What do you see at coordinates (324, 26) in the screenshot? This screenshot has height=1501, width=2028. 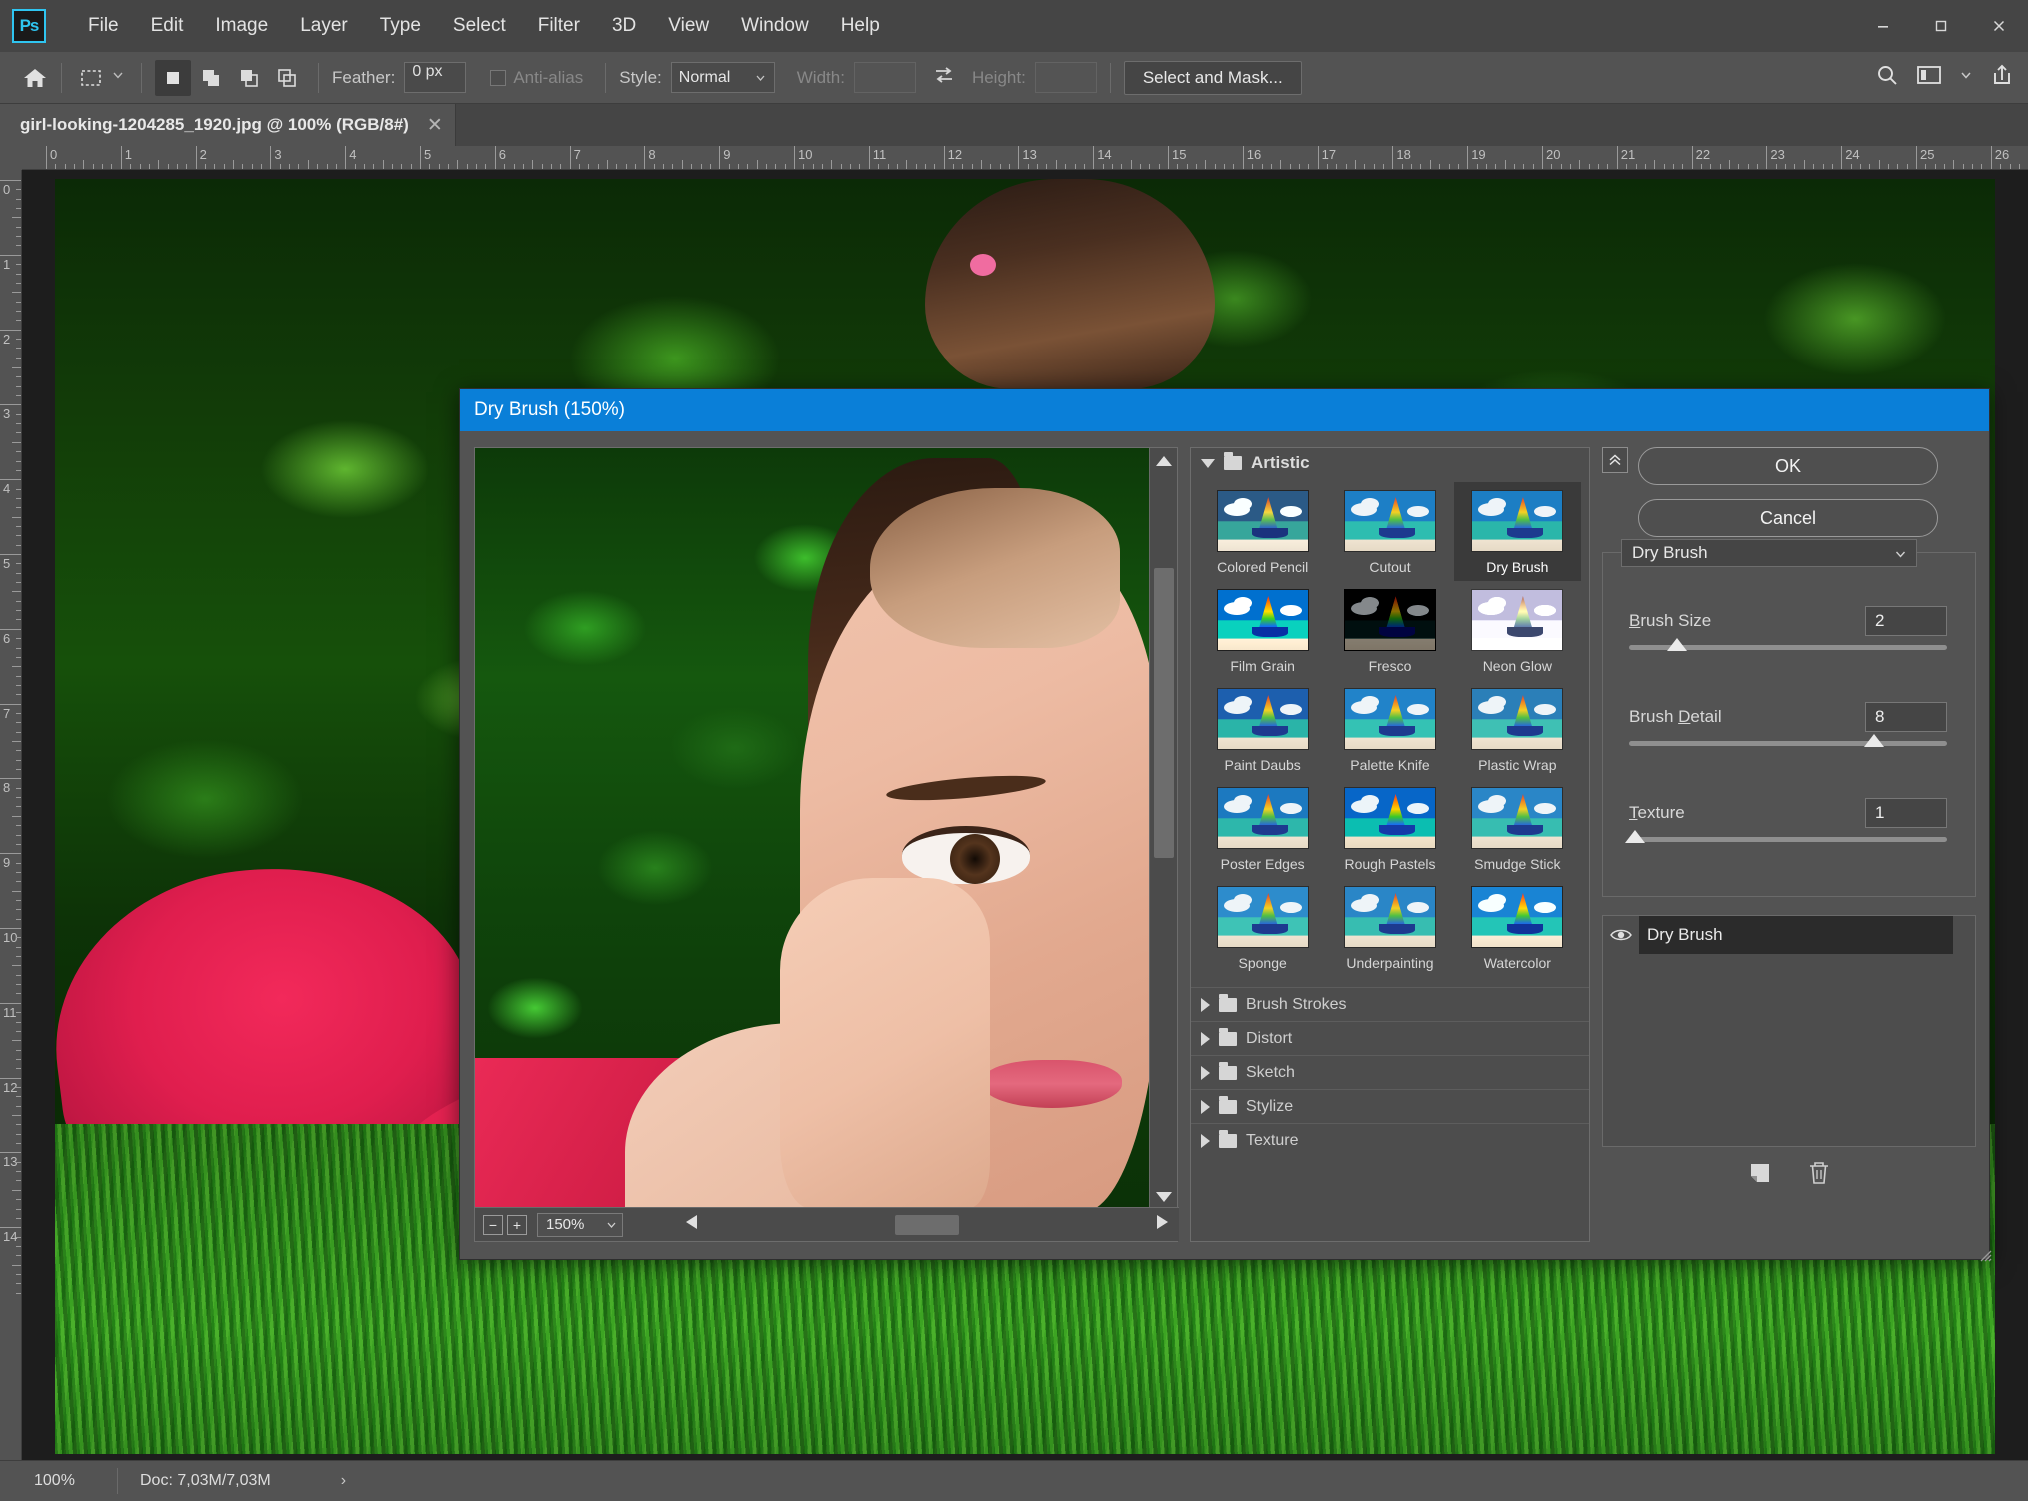 I see `menu-item-layer: Layer` at bounding box center [324, 26].